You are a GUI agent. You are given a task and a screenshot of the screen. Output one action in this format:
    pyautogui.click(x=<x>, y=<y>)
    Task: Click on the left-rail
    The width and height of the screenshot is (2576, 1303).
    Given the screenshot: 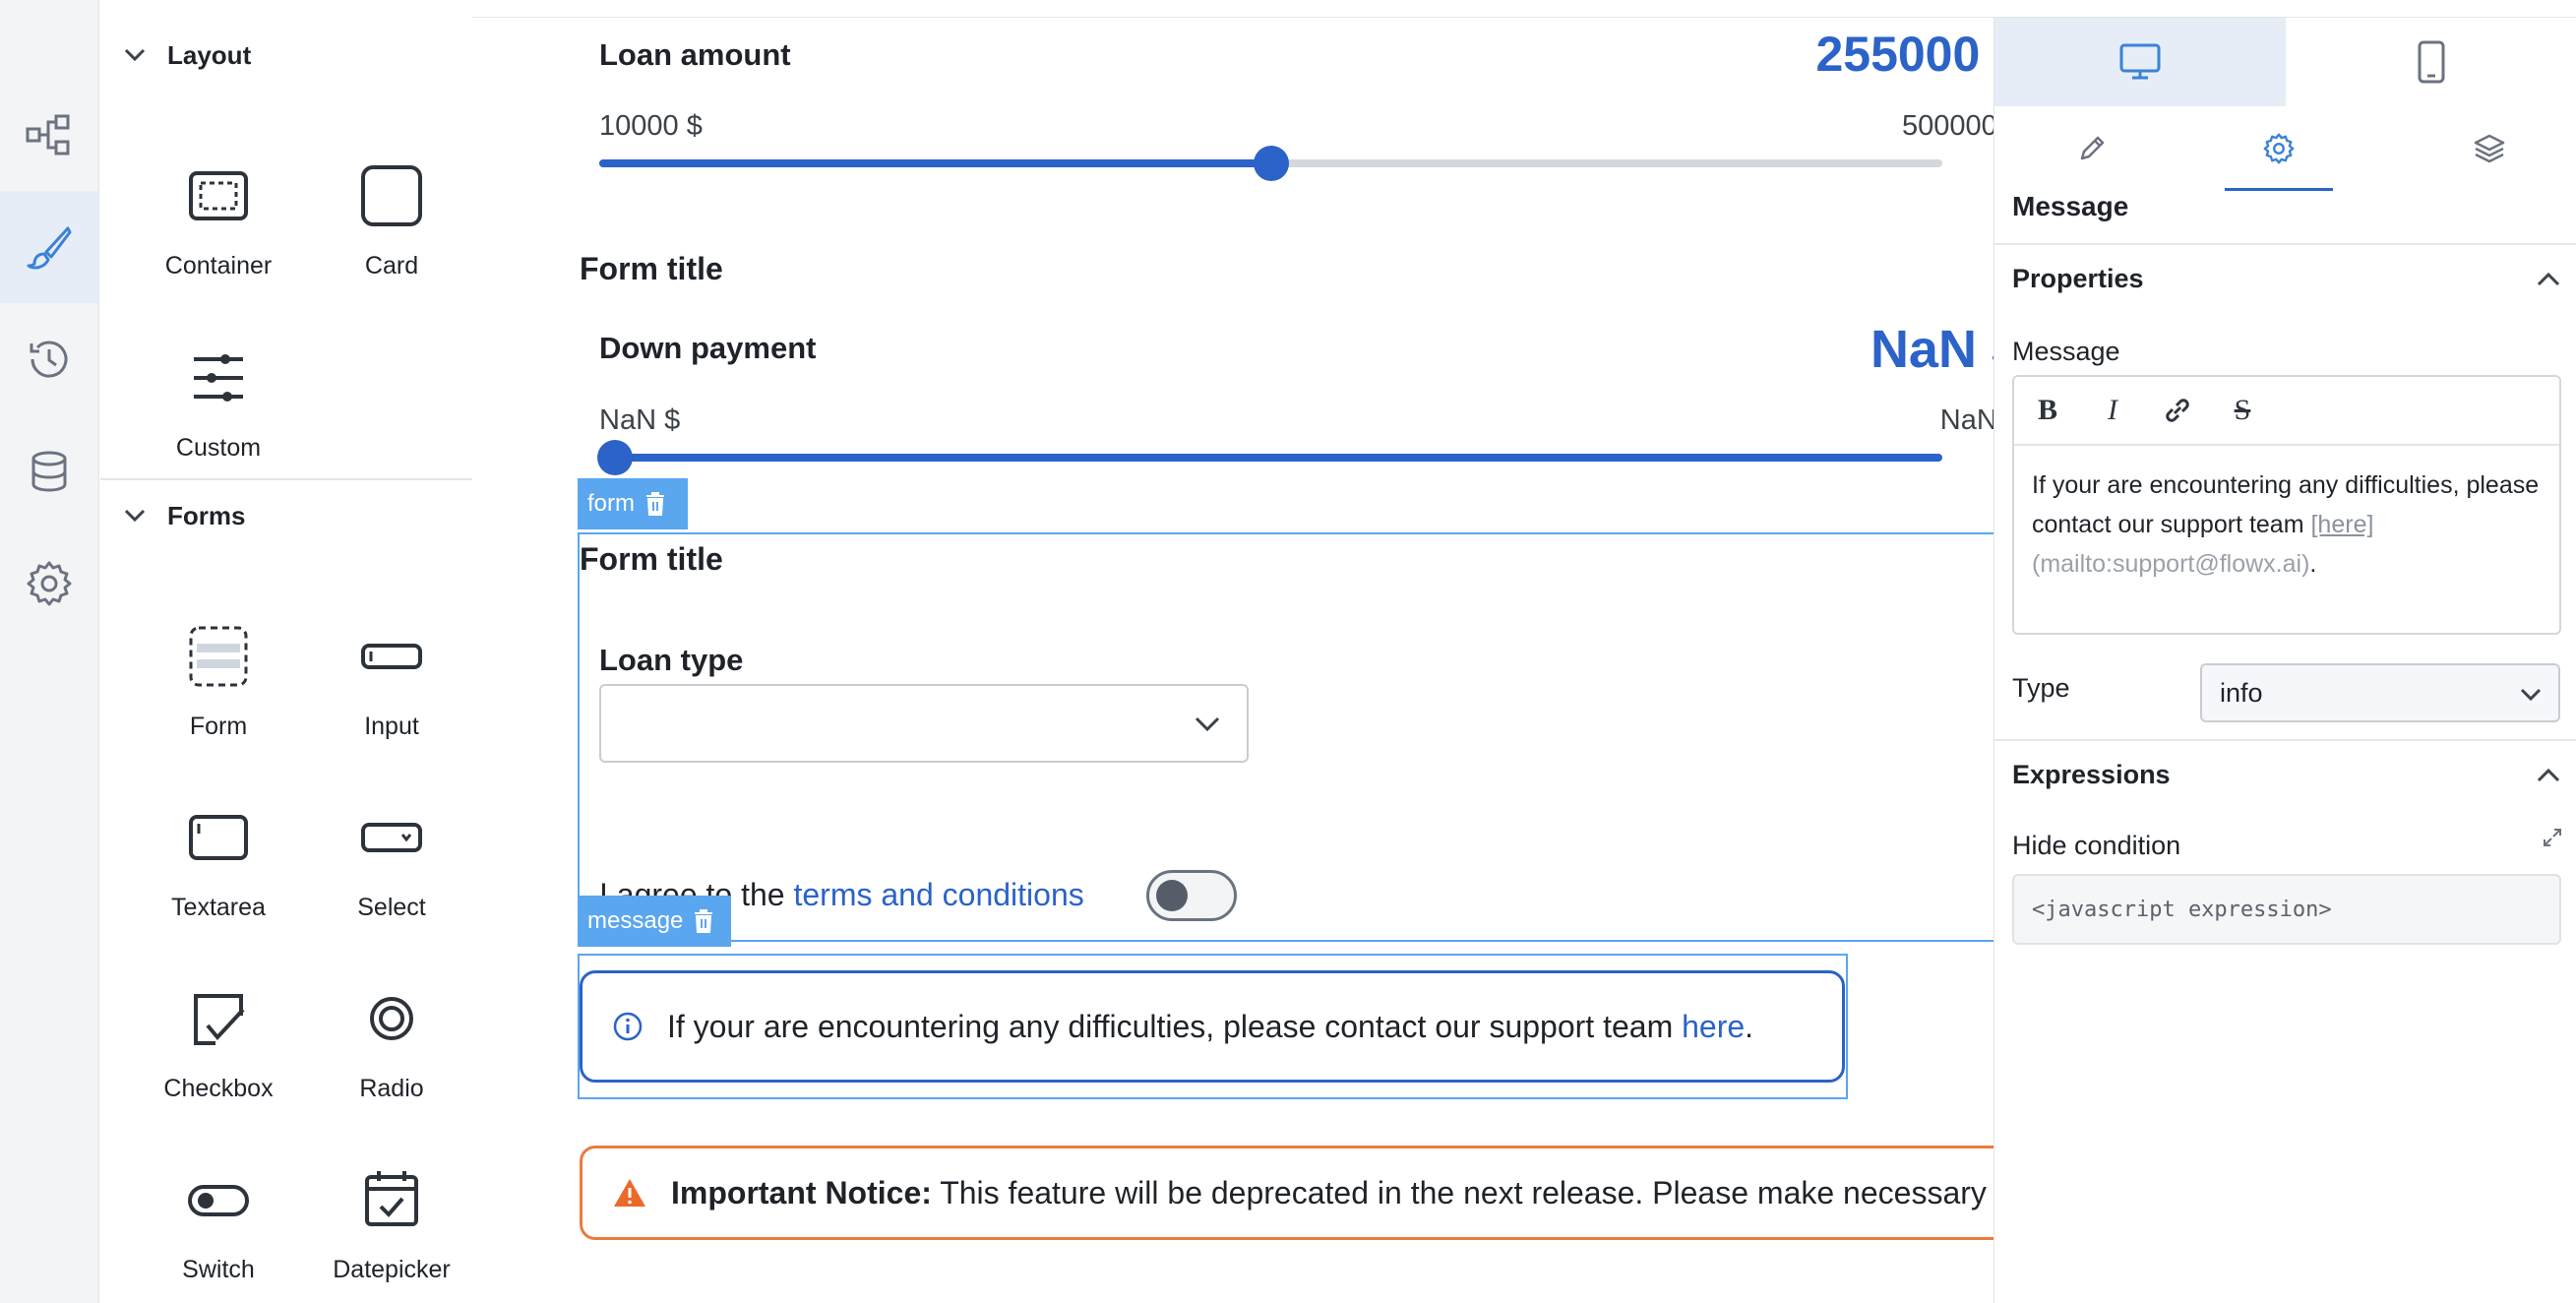 What is the action you would take?
    pyautogui.click(x=49, y=652)
    